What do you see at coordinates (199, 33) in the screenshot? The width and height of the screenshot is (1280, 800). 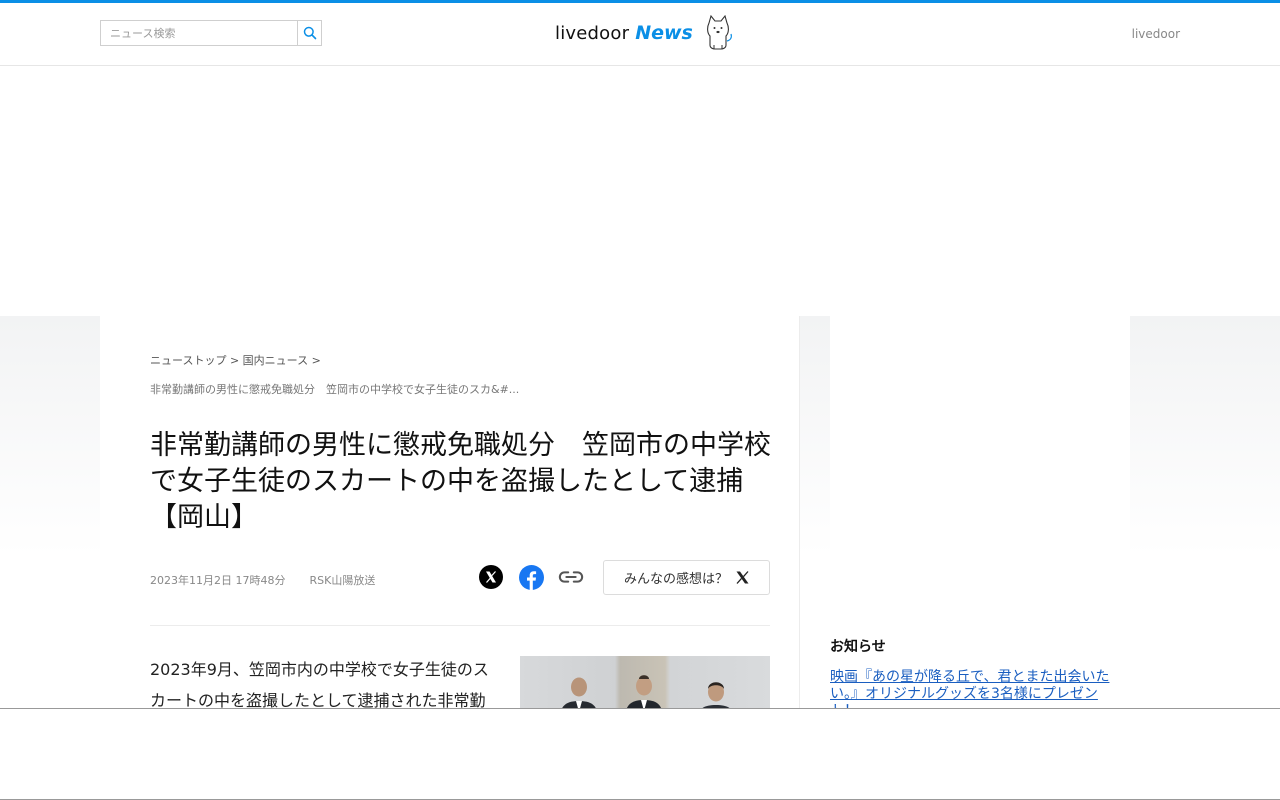 I see `search-input` at bounding box center [199, 33].